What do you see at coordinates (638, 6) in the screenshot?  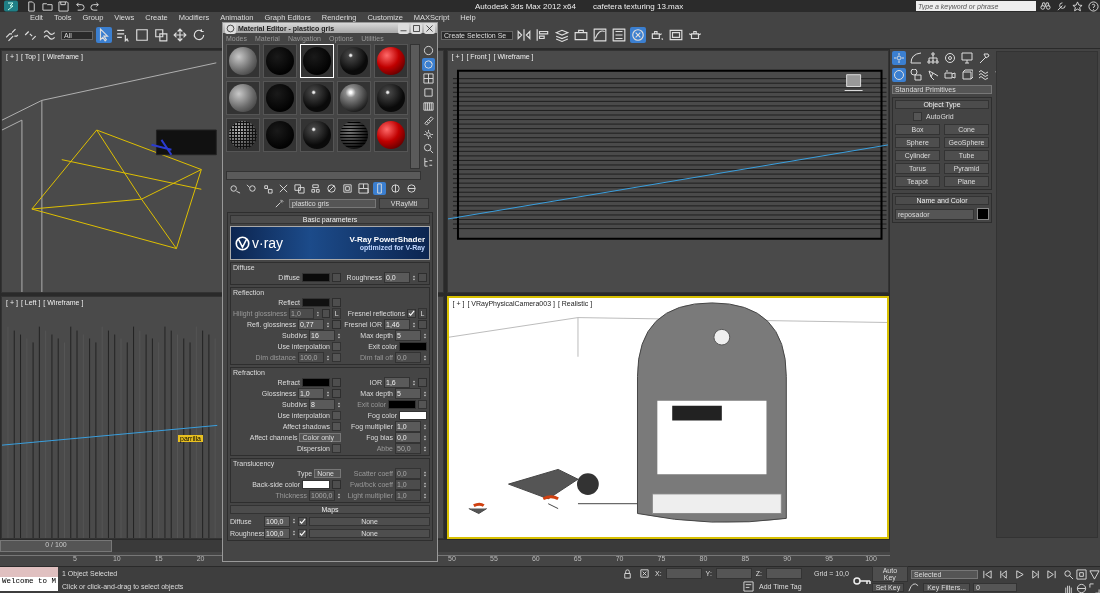 I see `file-name: cafetera texturing 13.max` at bounding box center [638, 6].